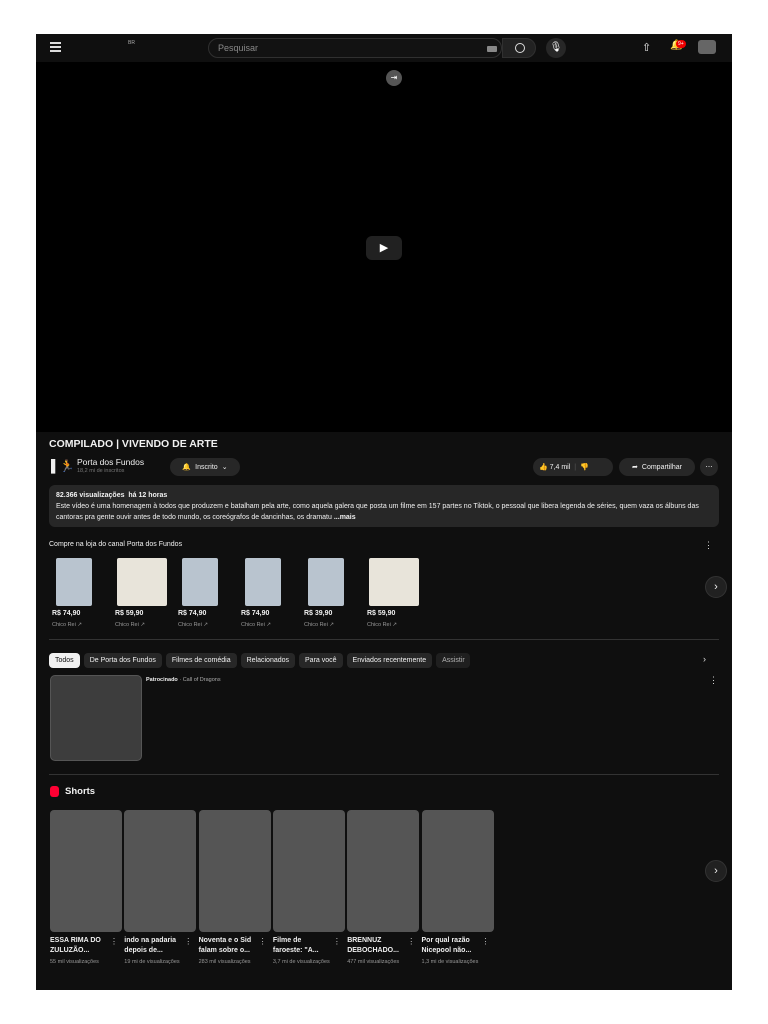 Image resolution: width=768 pixels, height=1024 pixels. Describe the element at coordinates (122, 660) in the screenshot. I see `chip-filter: De Porta dos Fundos` at that location.